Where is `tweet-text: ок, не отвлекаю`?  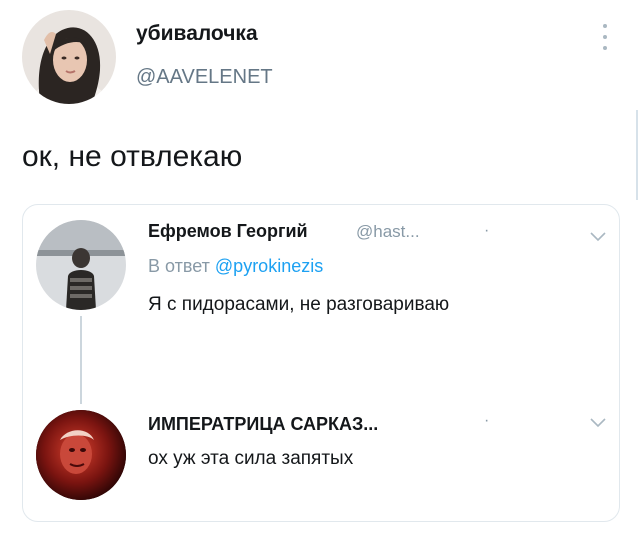
tweet-text: ок, не отвлекаю is located at coordinates (132, 156).